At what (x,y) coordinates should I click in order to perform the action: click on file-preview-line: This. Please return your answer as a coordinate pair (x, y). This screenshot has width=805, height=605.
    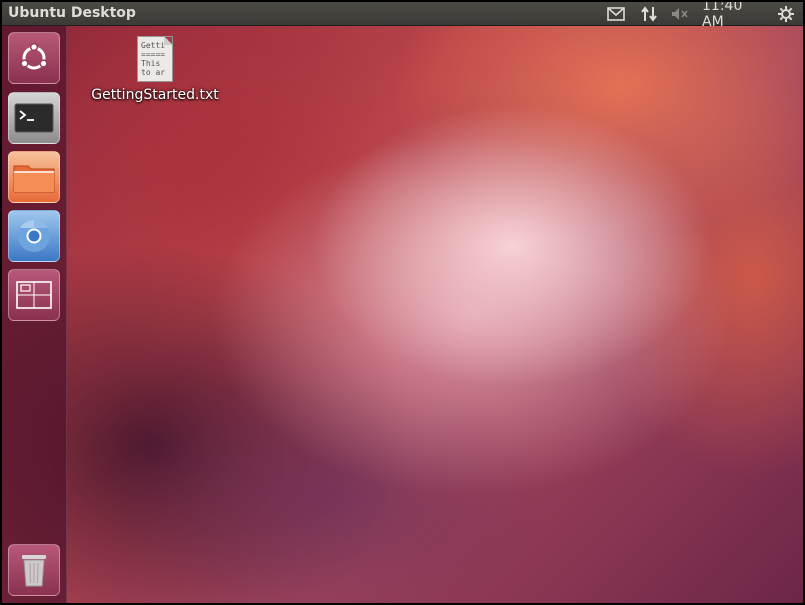
    Looking at the image, I should click on (151, 63).